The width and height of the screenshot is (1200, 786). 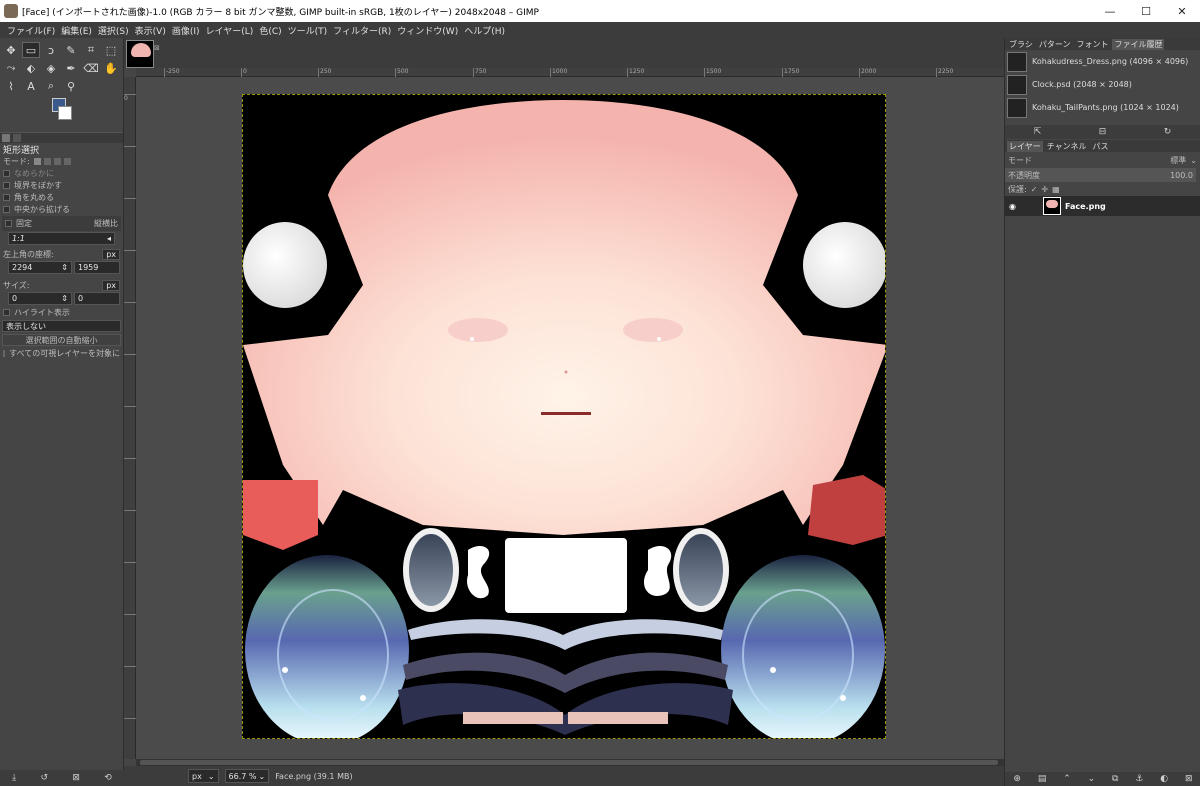 What do you see at coordinates (308, 30) in the screenshot?
I see `menu-item: ツール(T)` at bounding box center [308, 30].